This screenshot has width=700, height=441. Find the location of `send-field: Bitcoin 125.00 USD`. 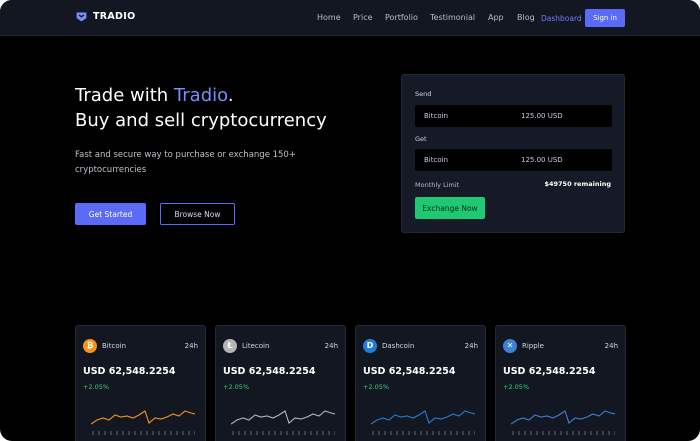

send-field: Bitcoin 125.00 USD is located at coordinates (513, 116).